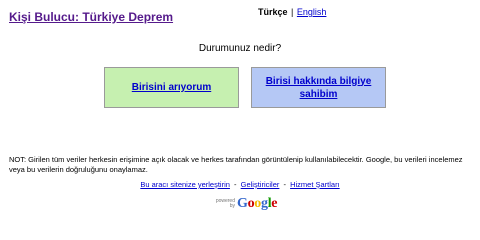 The image size is (480, 240). I want to click on google-logo-letter: g, so click(264, 203).